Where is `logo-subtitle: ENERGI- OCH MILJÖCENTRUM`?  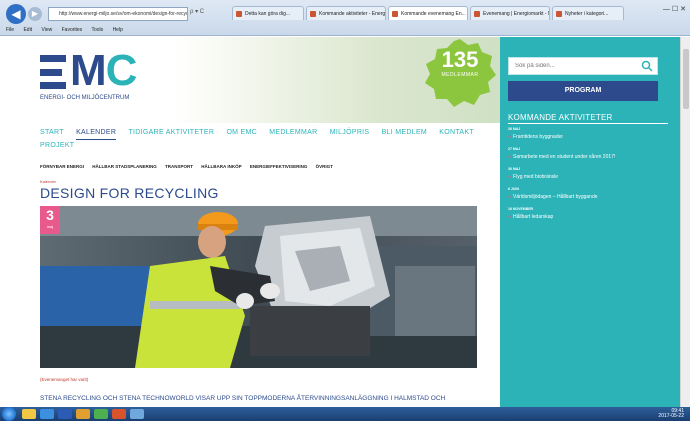 logo-subtitle: ENERGI- OCH MILJÖCENTRUM is located at coordinates (85, 98).